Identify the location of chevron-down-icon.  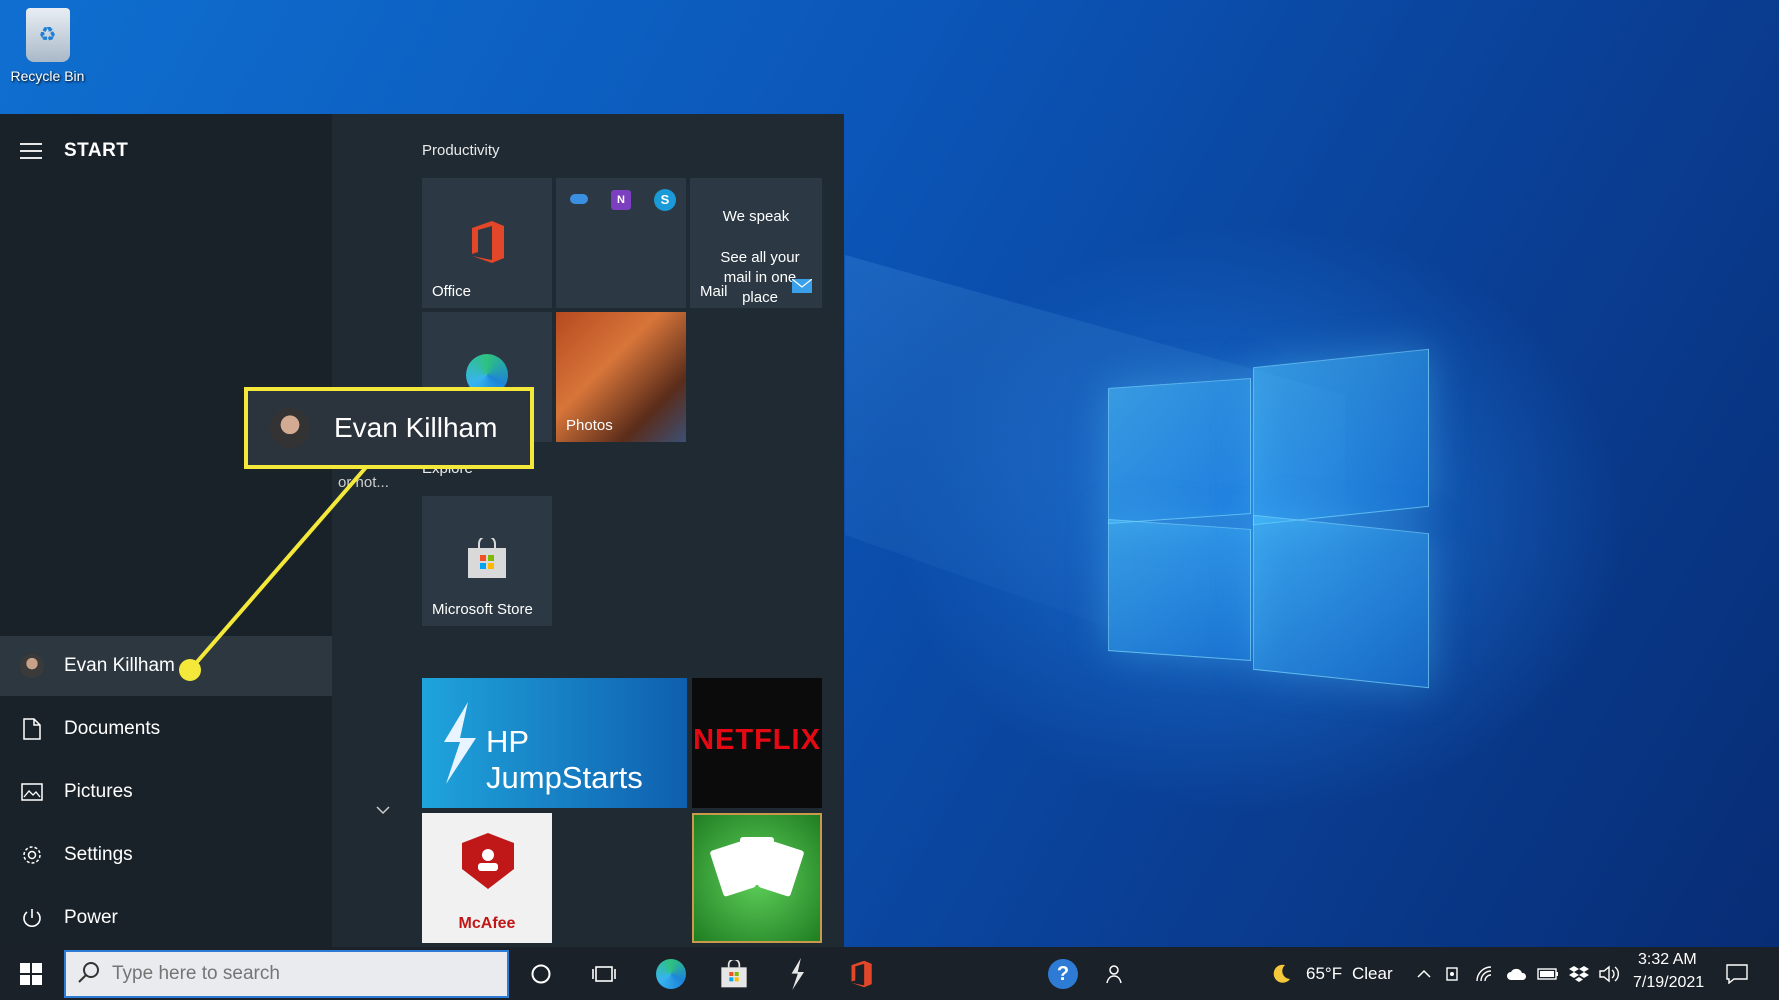
(383, 811).